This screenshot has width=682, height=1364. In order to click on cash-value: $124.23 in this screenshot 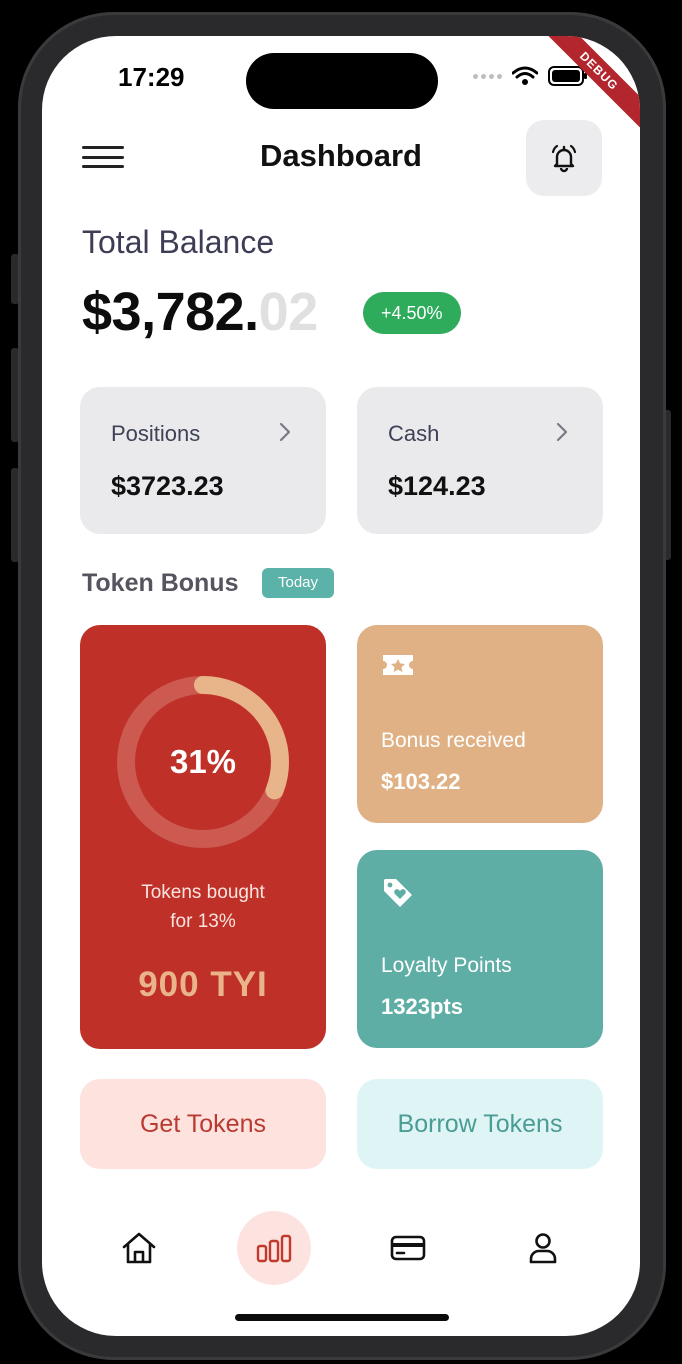, I will do `click(437, 486)`.